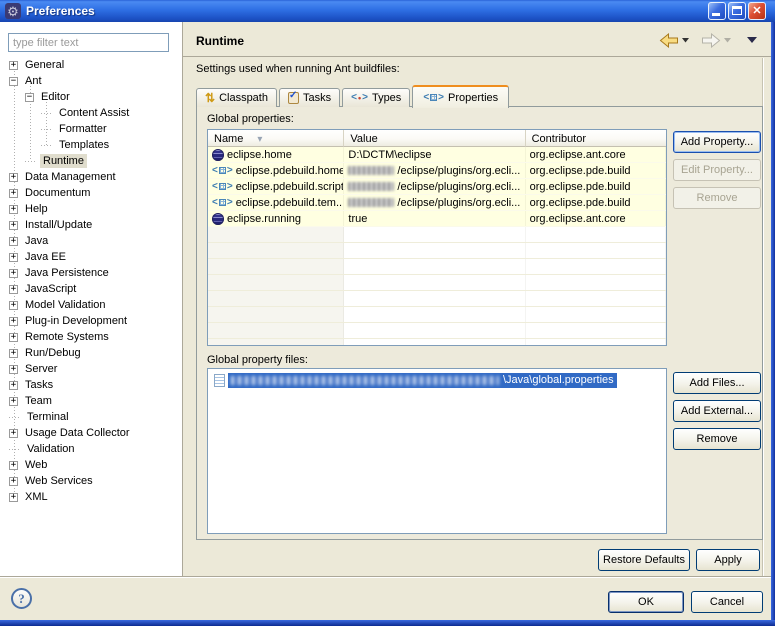  Describe the element at coordinates (90, 177) in the screenshot. I see `tree-item-data-management: + Data Management` at that location.